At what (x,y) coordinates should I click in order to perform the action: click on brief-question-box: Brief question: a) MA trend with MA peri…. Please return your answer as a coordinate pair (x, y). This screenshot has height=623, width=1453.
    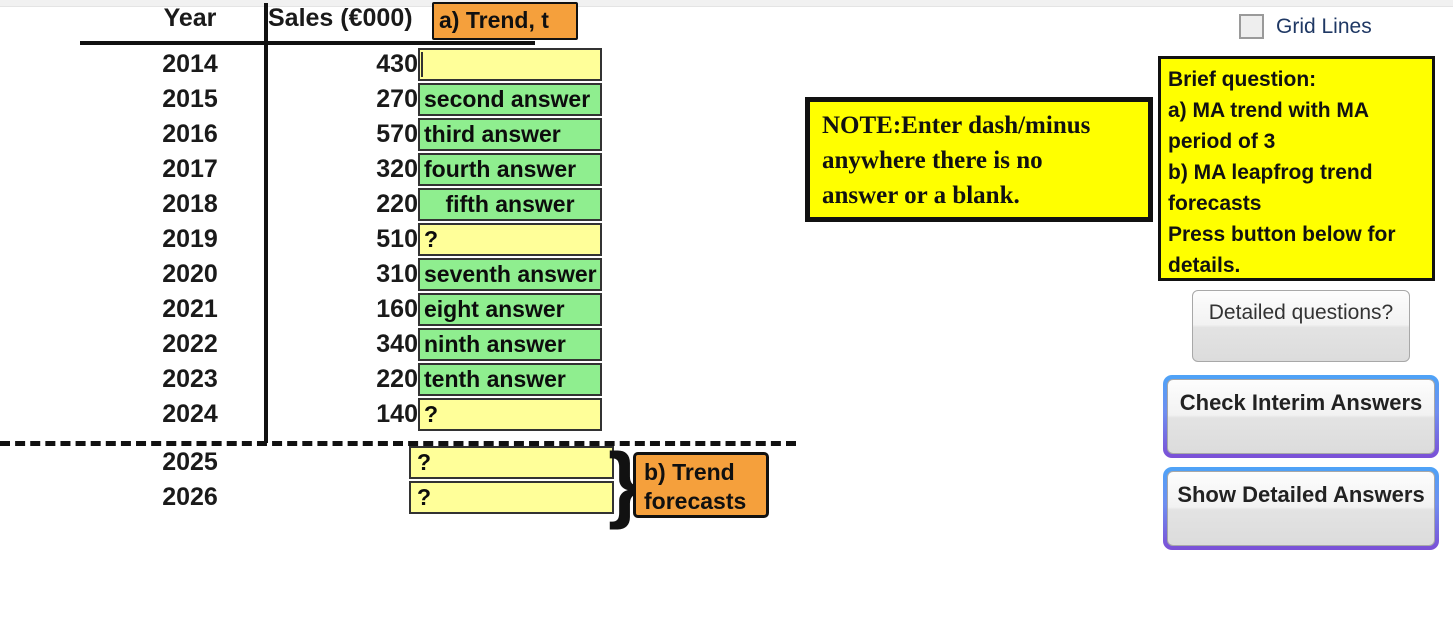
    Looking at the image, I should click on (1296, 168).